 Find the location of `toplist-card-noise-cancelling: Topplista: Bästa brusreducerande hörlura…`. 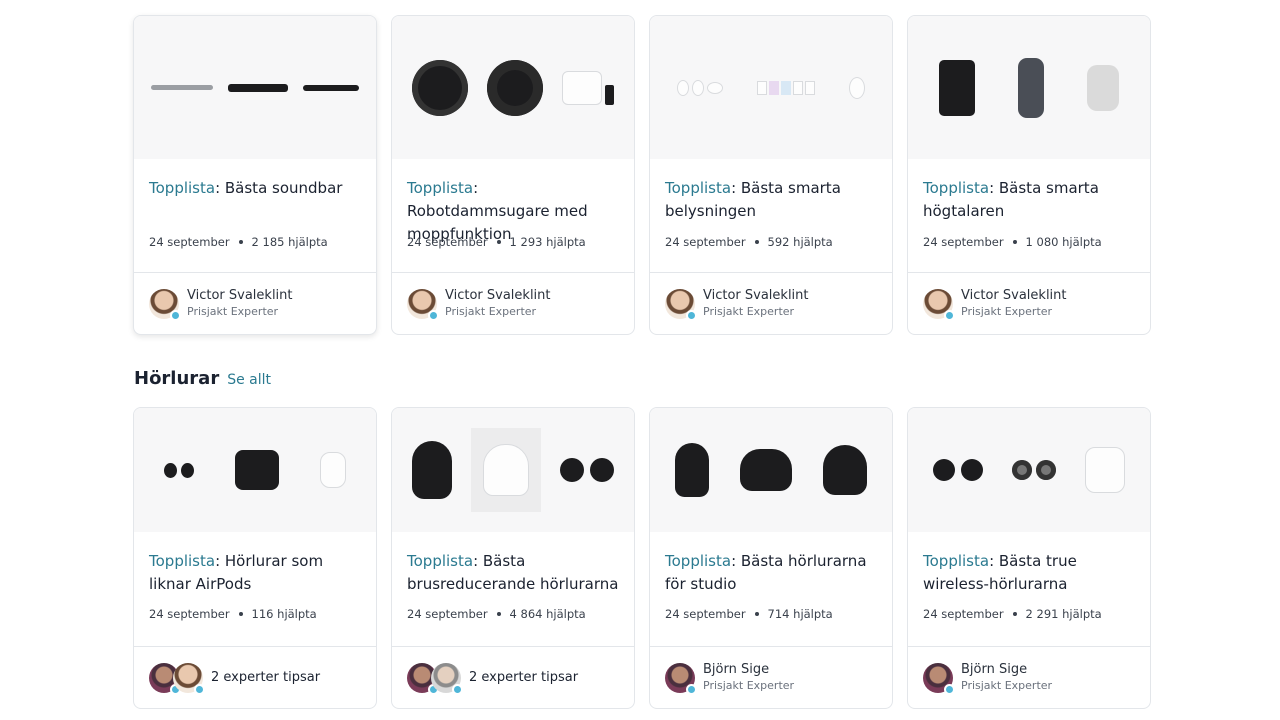

toplist-card-noise-cancelling: Topplista: Bästa brusreducerande hörlura… is located at coordinates (513, 558).